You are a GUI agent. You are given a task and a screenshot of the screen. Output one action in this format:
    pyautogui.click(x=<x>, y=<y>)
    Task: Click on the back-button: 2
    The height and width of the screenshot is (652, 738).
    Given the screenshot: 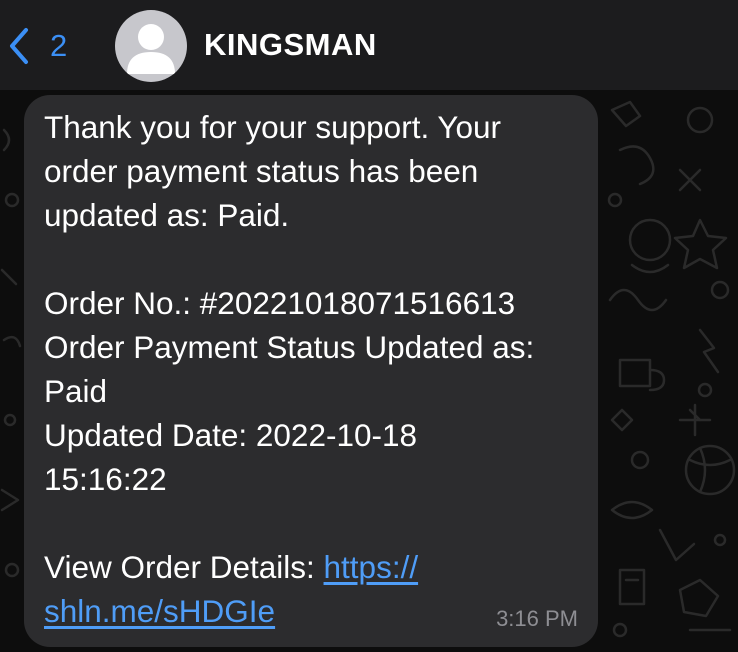 What is the action you would take?
    pyautogui.click(x=36, y=46)
    